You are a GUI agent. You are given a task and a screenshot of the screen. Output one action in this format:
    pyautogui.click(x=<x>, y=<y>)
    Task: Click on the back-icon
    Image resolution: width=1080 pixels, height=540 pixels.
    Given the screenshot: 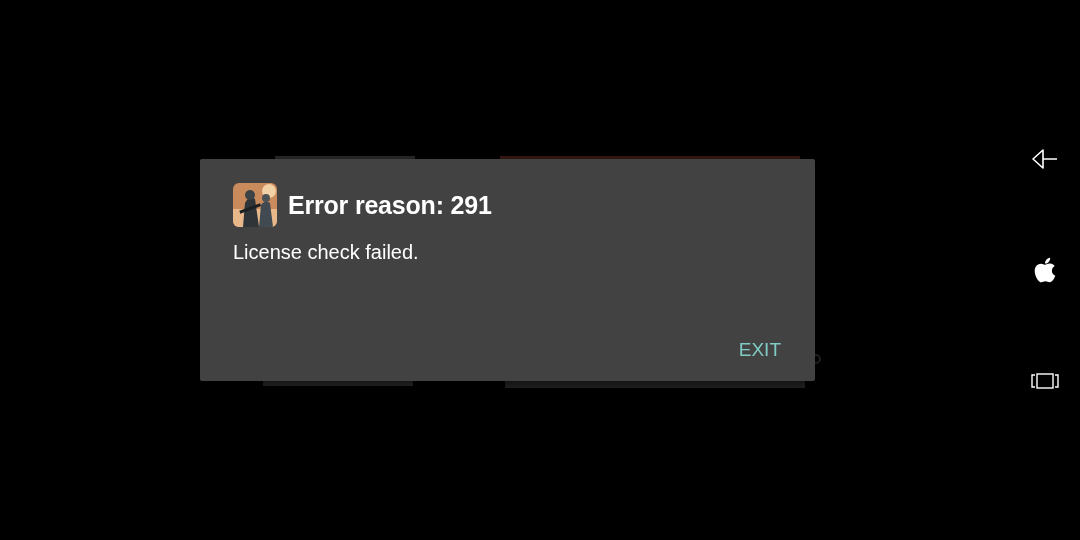 What is the action you would take?
    pyautogui.click(x=1045, y=159)
    